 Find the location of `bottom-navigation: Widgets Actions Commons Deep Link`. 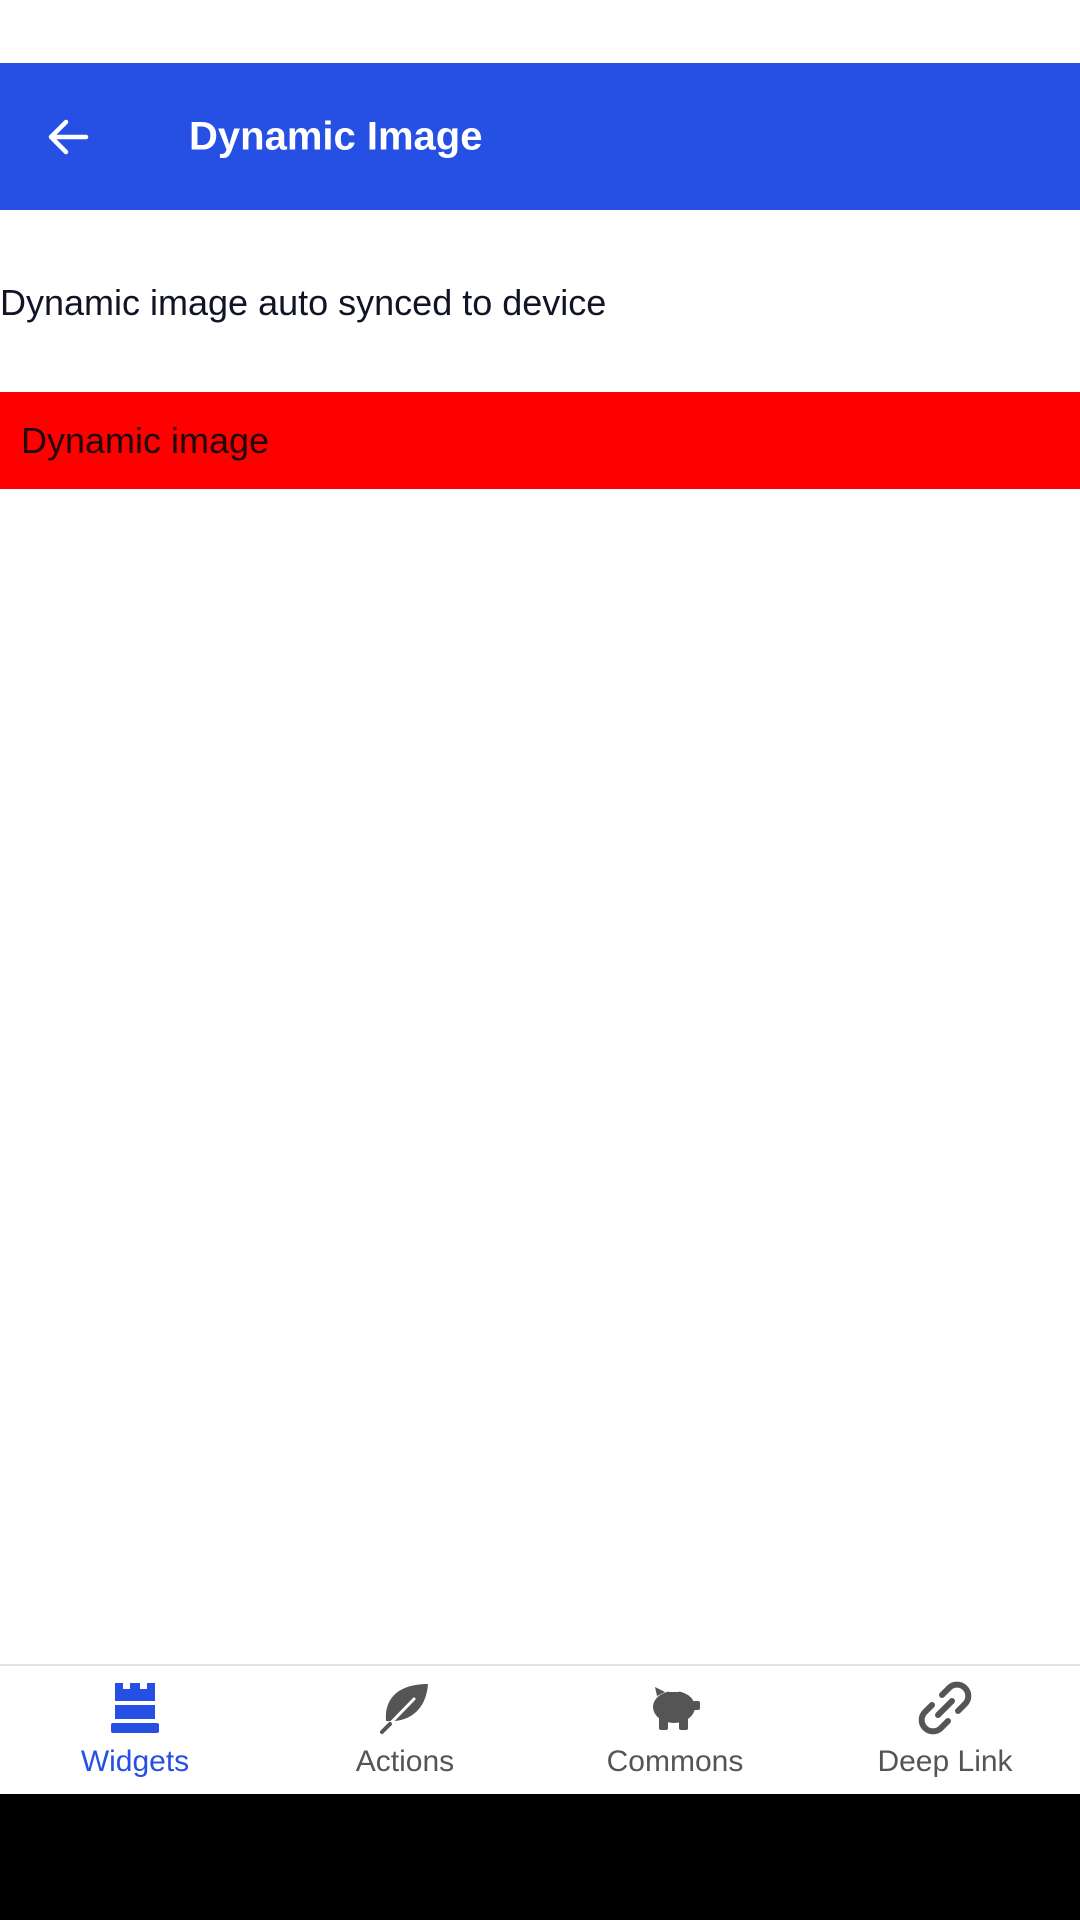

bottom-navigation: Widgets Actions Commons Deep Link is located at coordinates (540, 1730).